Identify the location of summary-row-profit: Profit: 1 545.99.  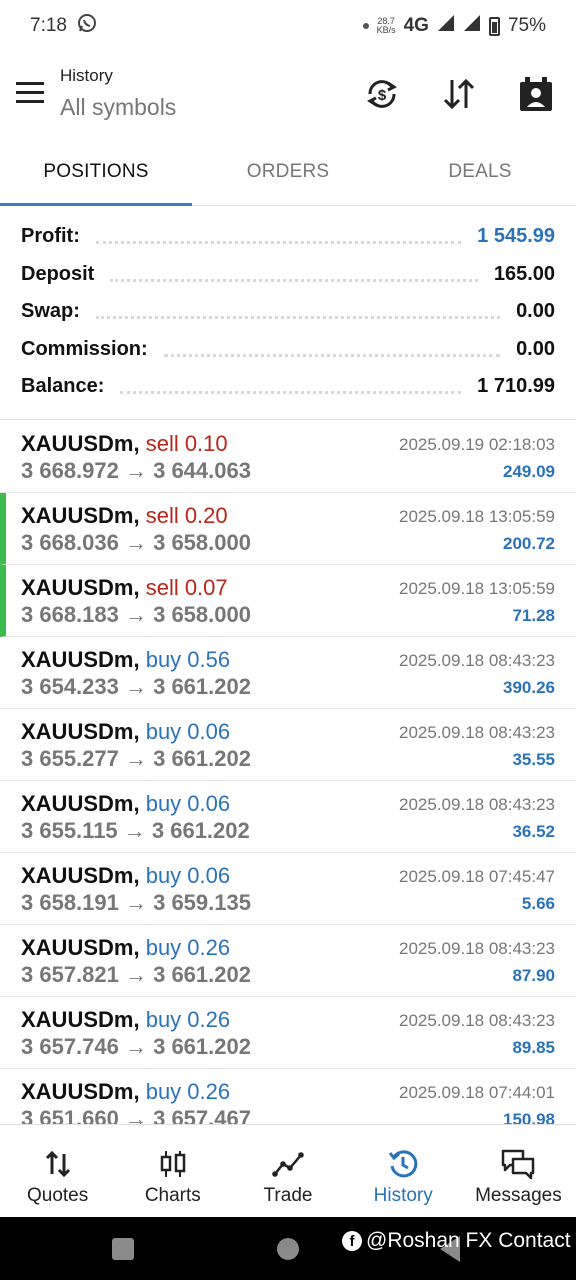
(288, 237).